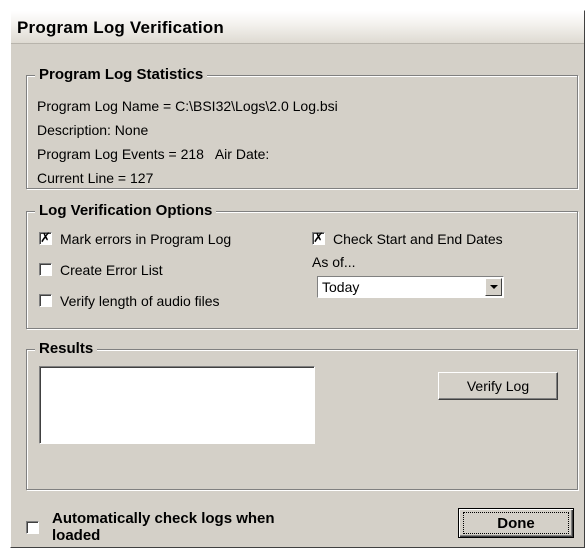 The image size is (587, 550). What do you see at coordinates (93, 130) in the screenshot?
I see `description-line: Description: None` at bounding box center [93, 130].